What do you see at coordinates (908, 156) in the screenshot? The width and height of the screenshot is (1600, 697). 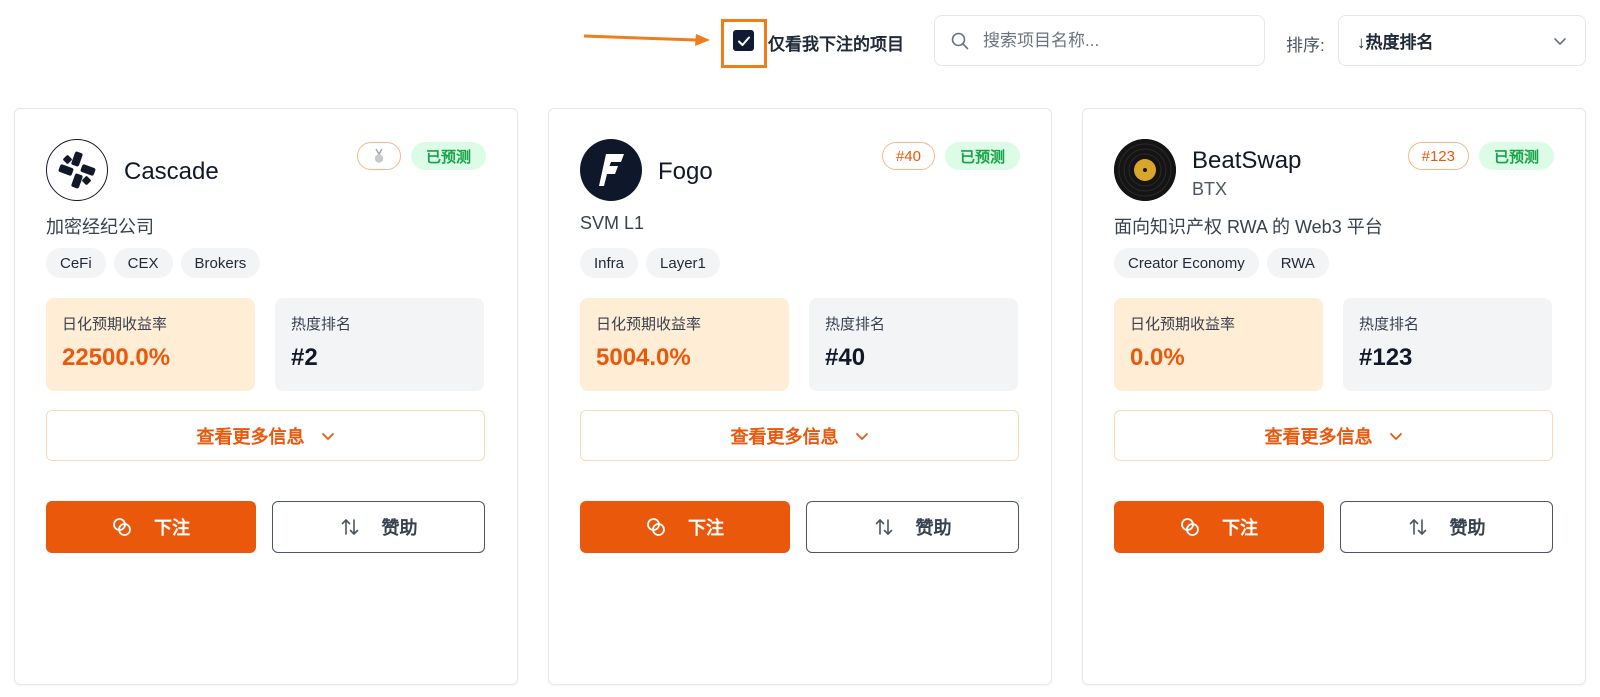 I see `rank-badge: #40` at bounding box center [908, 156].